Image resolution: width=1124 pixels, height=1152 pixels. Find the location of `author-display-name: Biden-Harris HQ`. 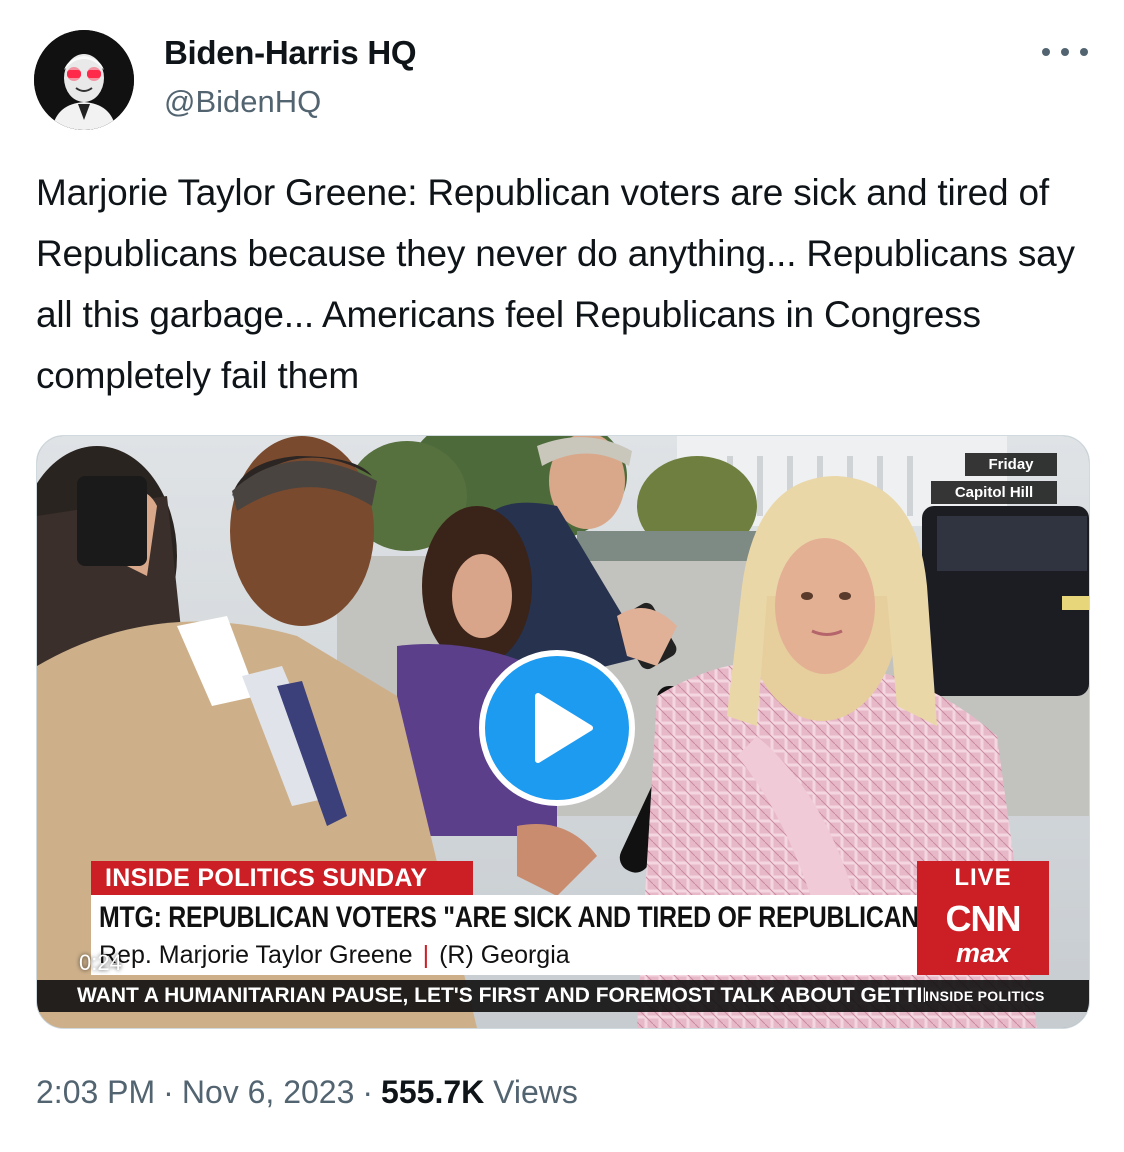

author-display-name: Biden-Harris HQ is located at coordinates (290, 53).